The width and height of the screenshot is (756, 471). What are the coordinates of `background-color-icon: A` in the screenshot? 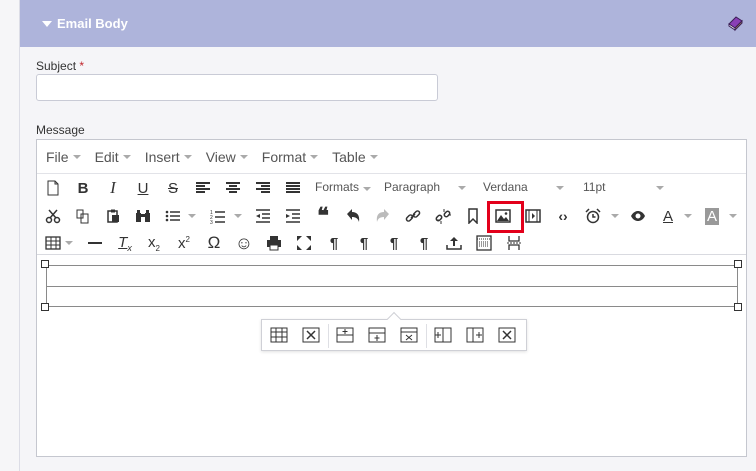 It's located at (711, 216).